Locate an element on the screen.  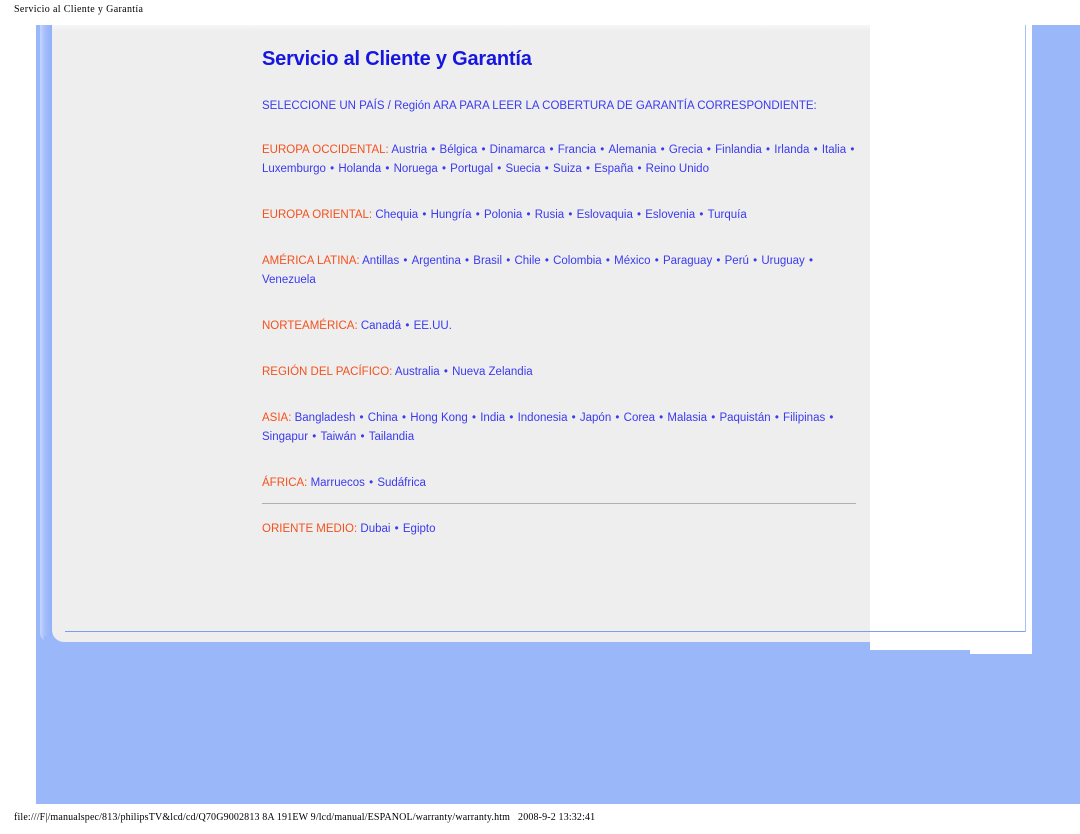
country-link: Egipto is located at coordinates (419, 529).